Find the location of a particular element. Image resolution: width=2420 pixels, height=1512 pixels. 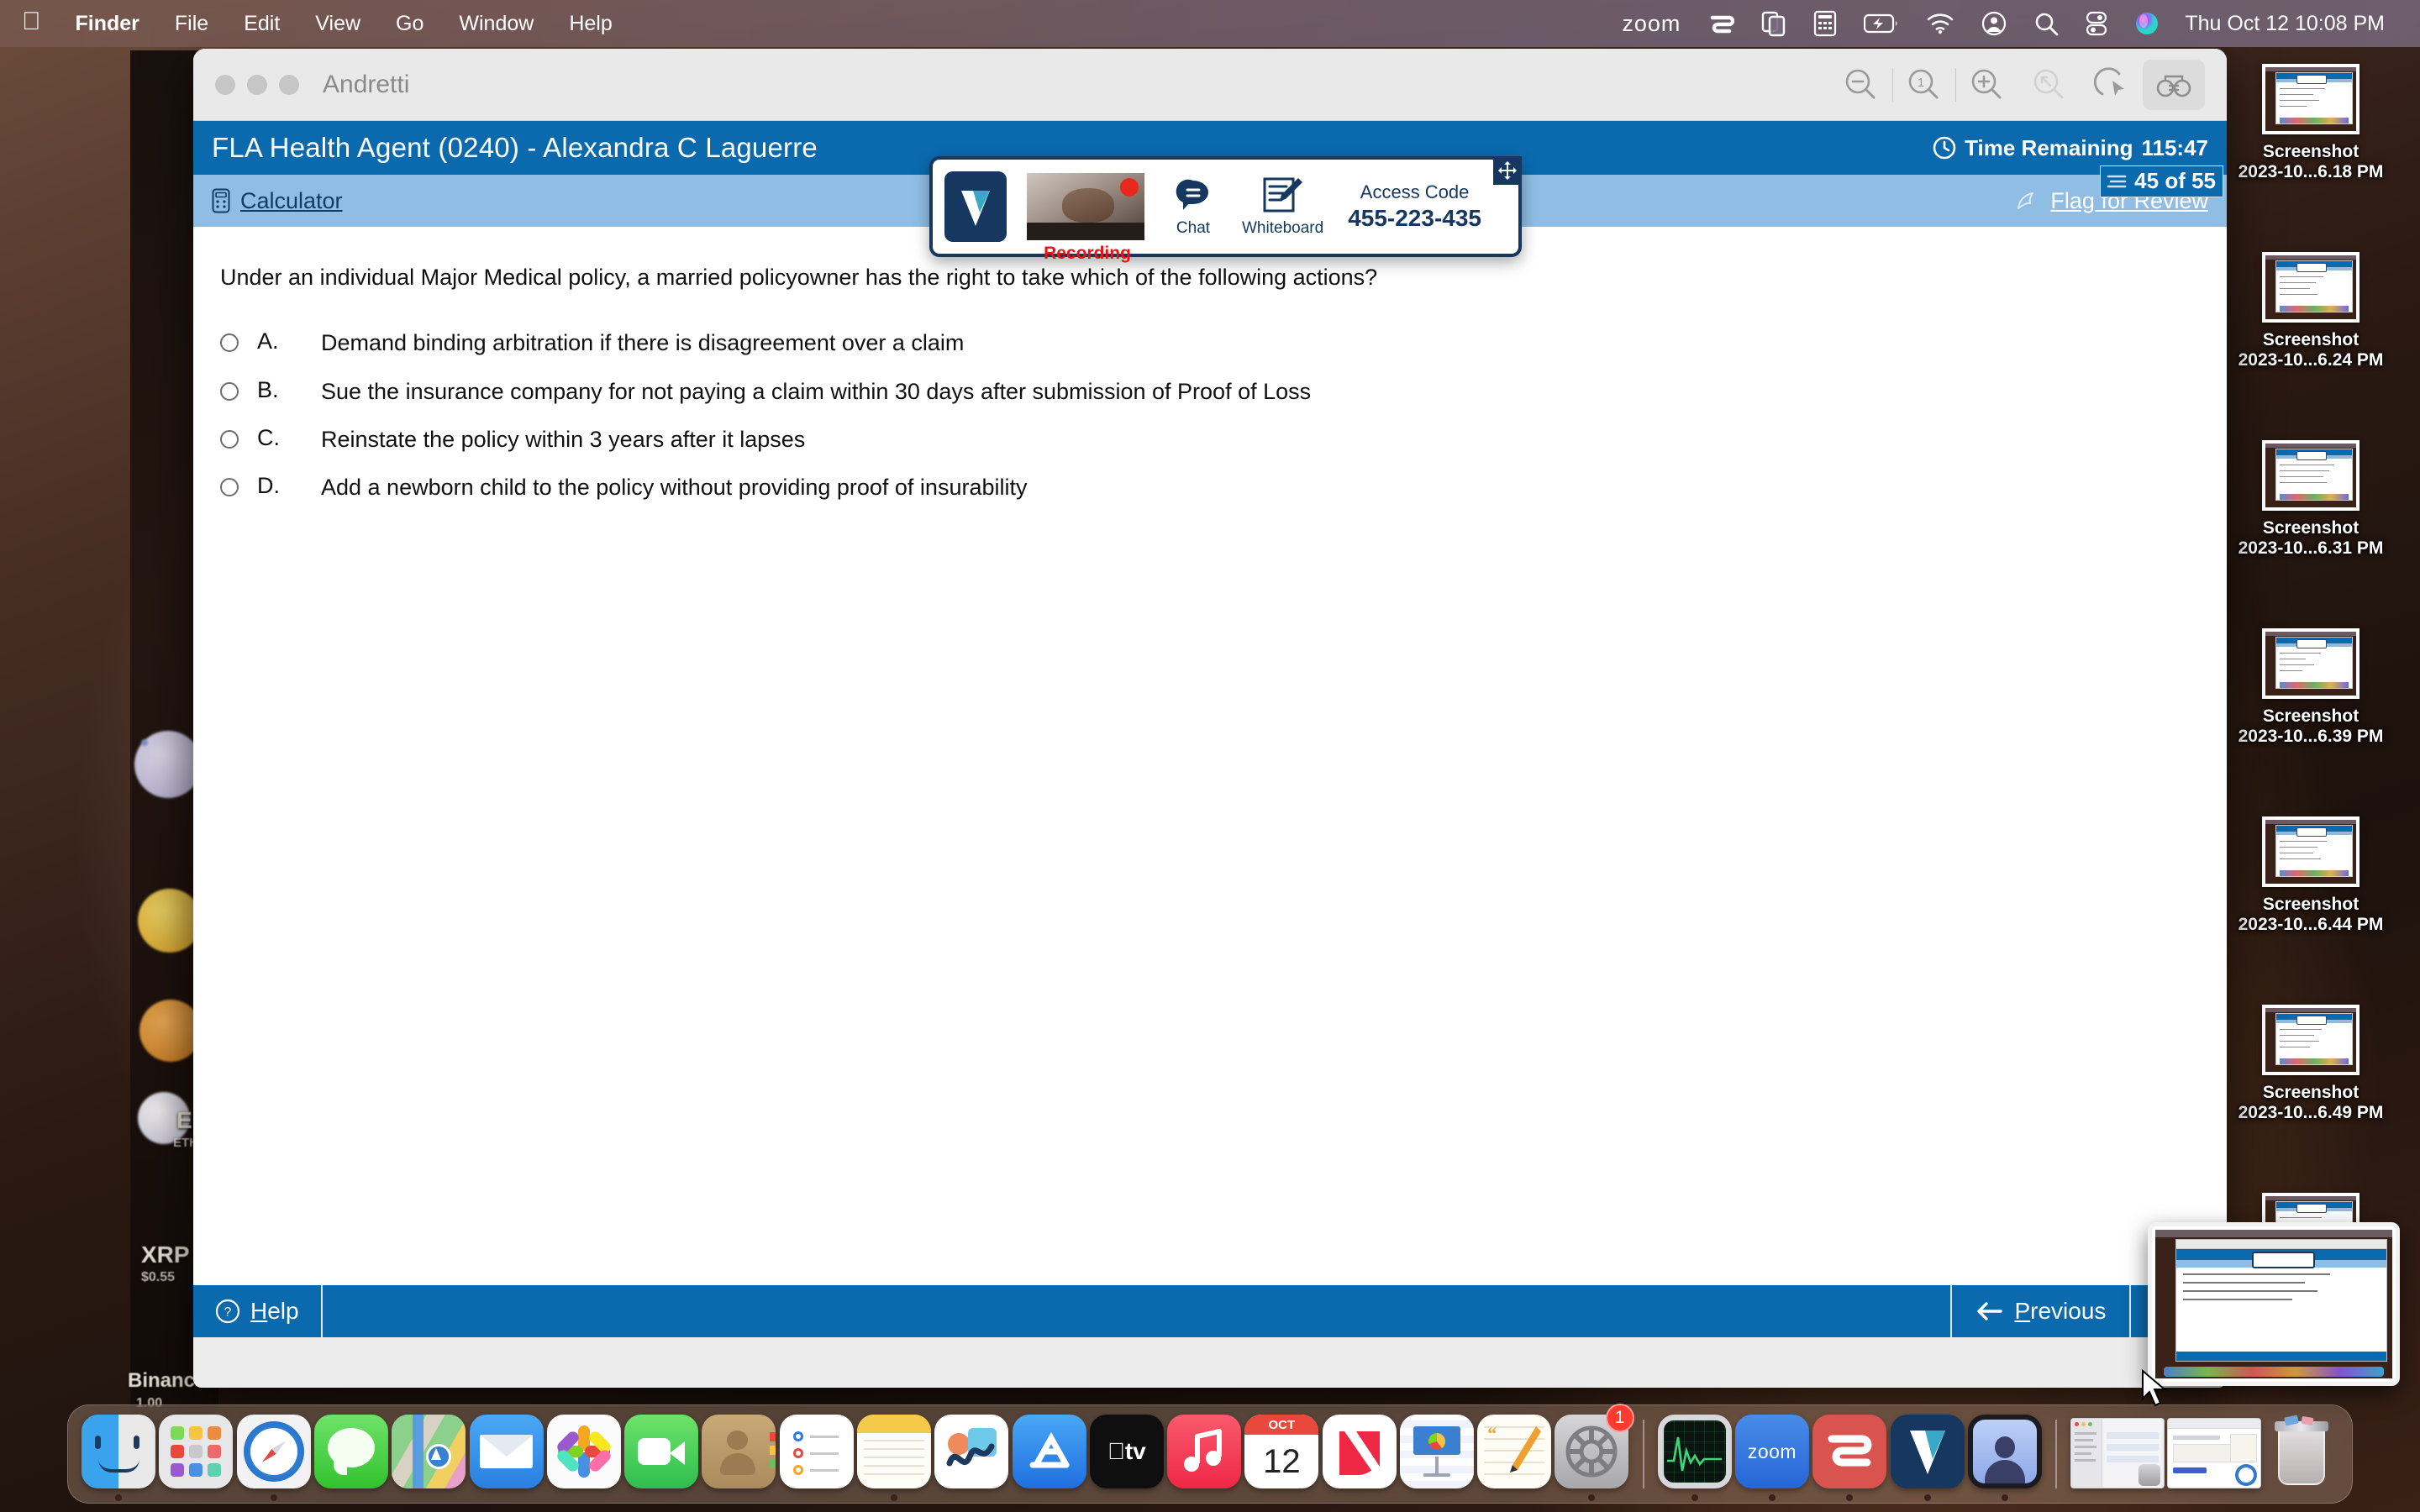

calculator-button: Calculator is located at coordinates (277, 201).